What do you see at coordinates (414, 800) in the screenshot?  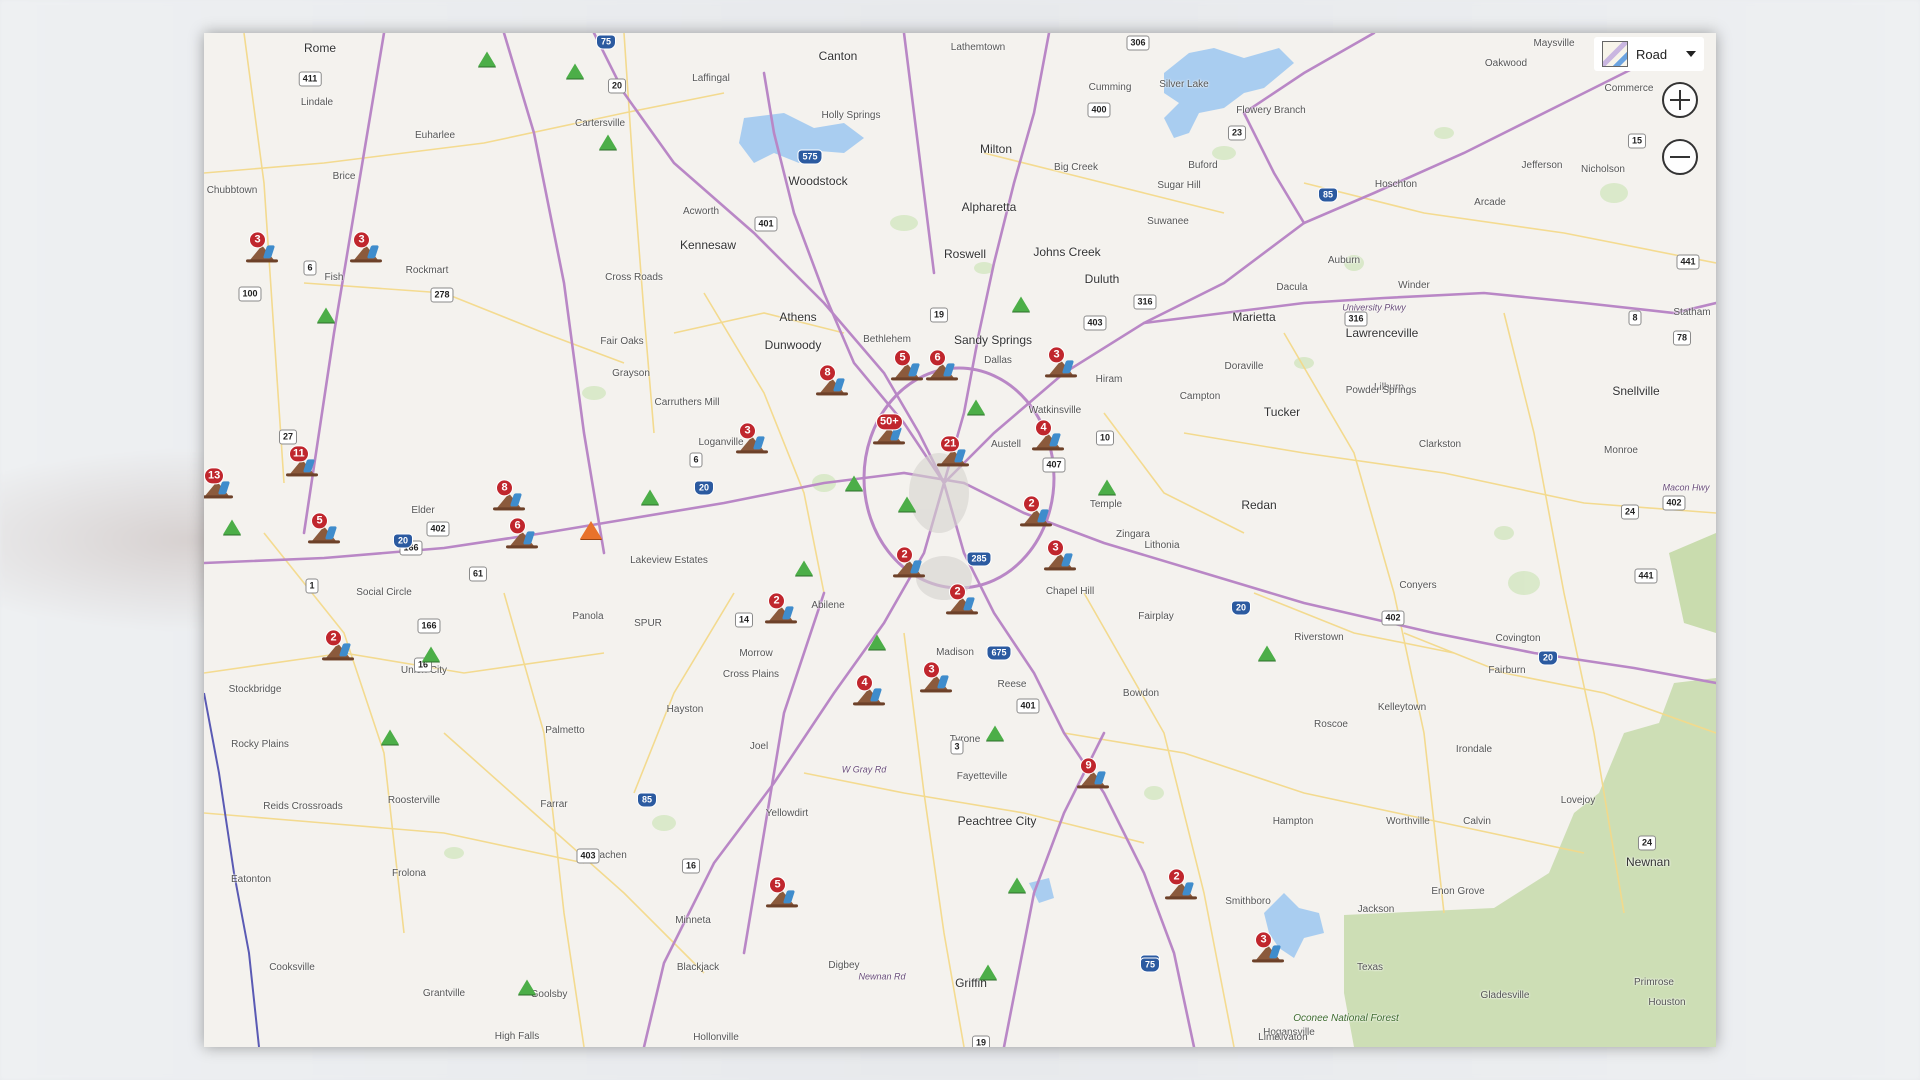 I see `place-label: Roosterville` at bounding box center [414, 800].